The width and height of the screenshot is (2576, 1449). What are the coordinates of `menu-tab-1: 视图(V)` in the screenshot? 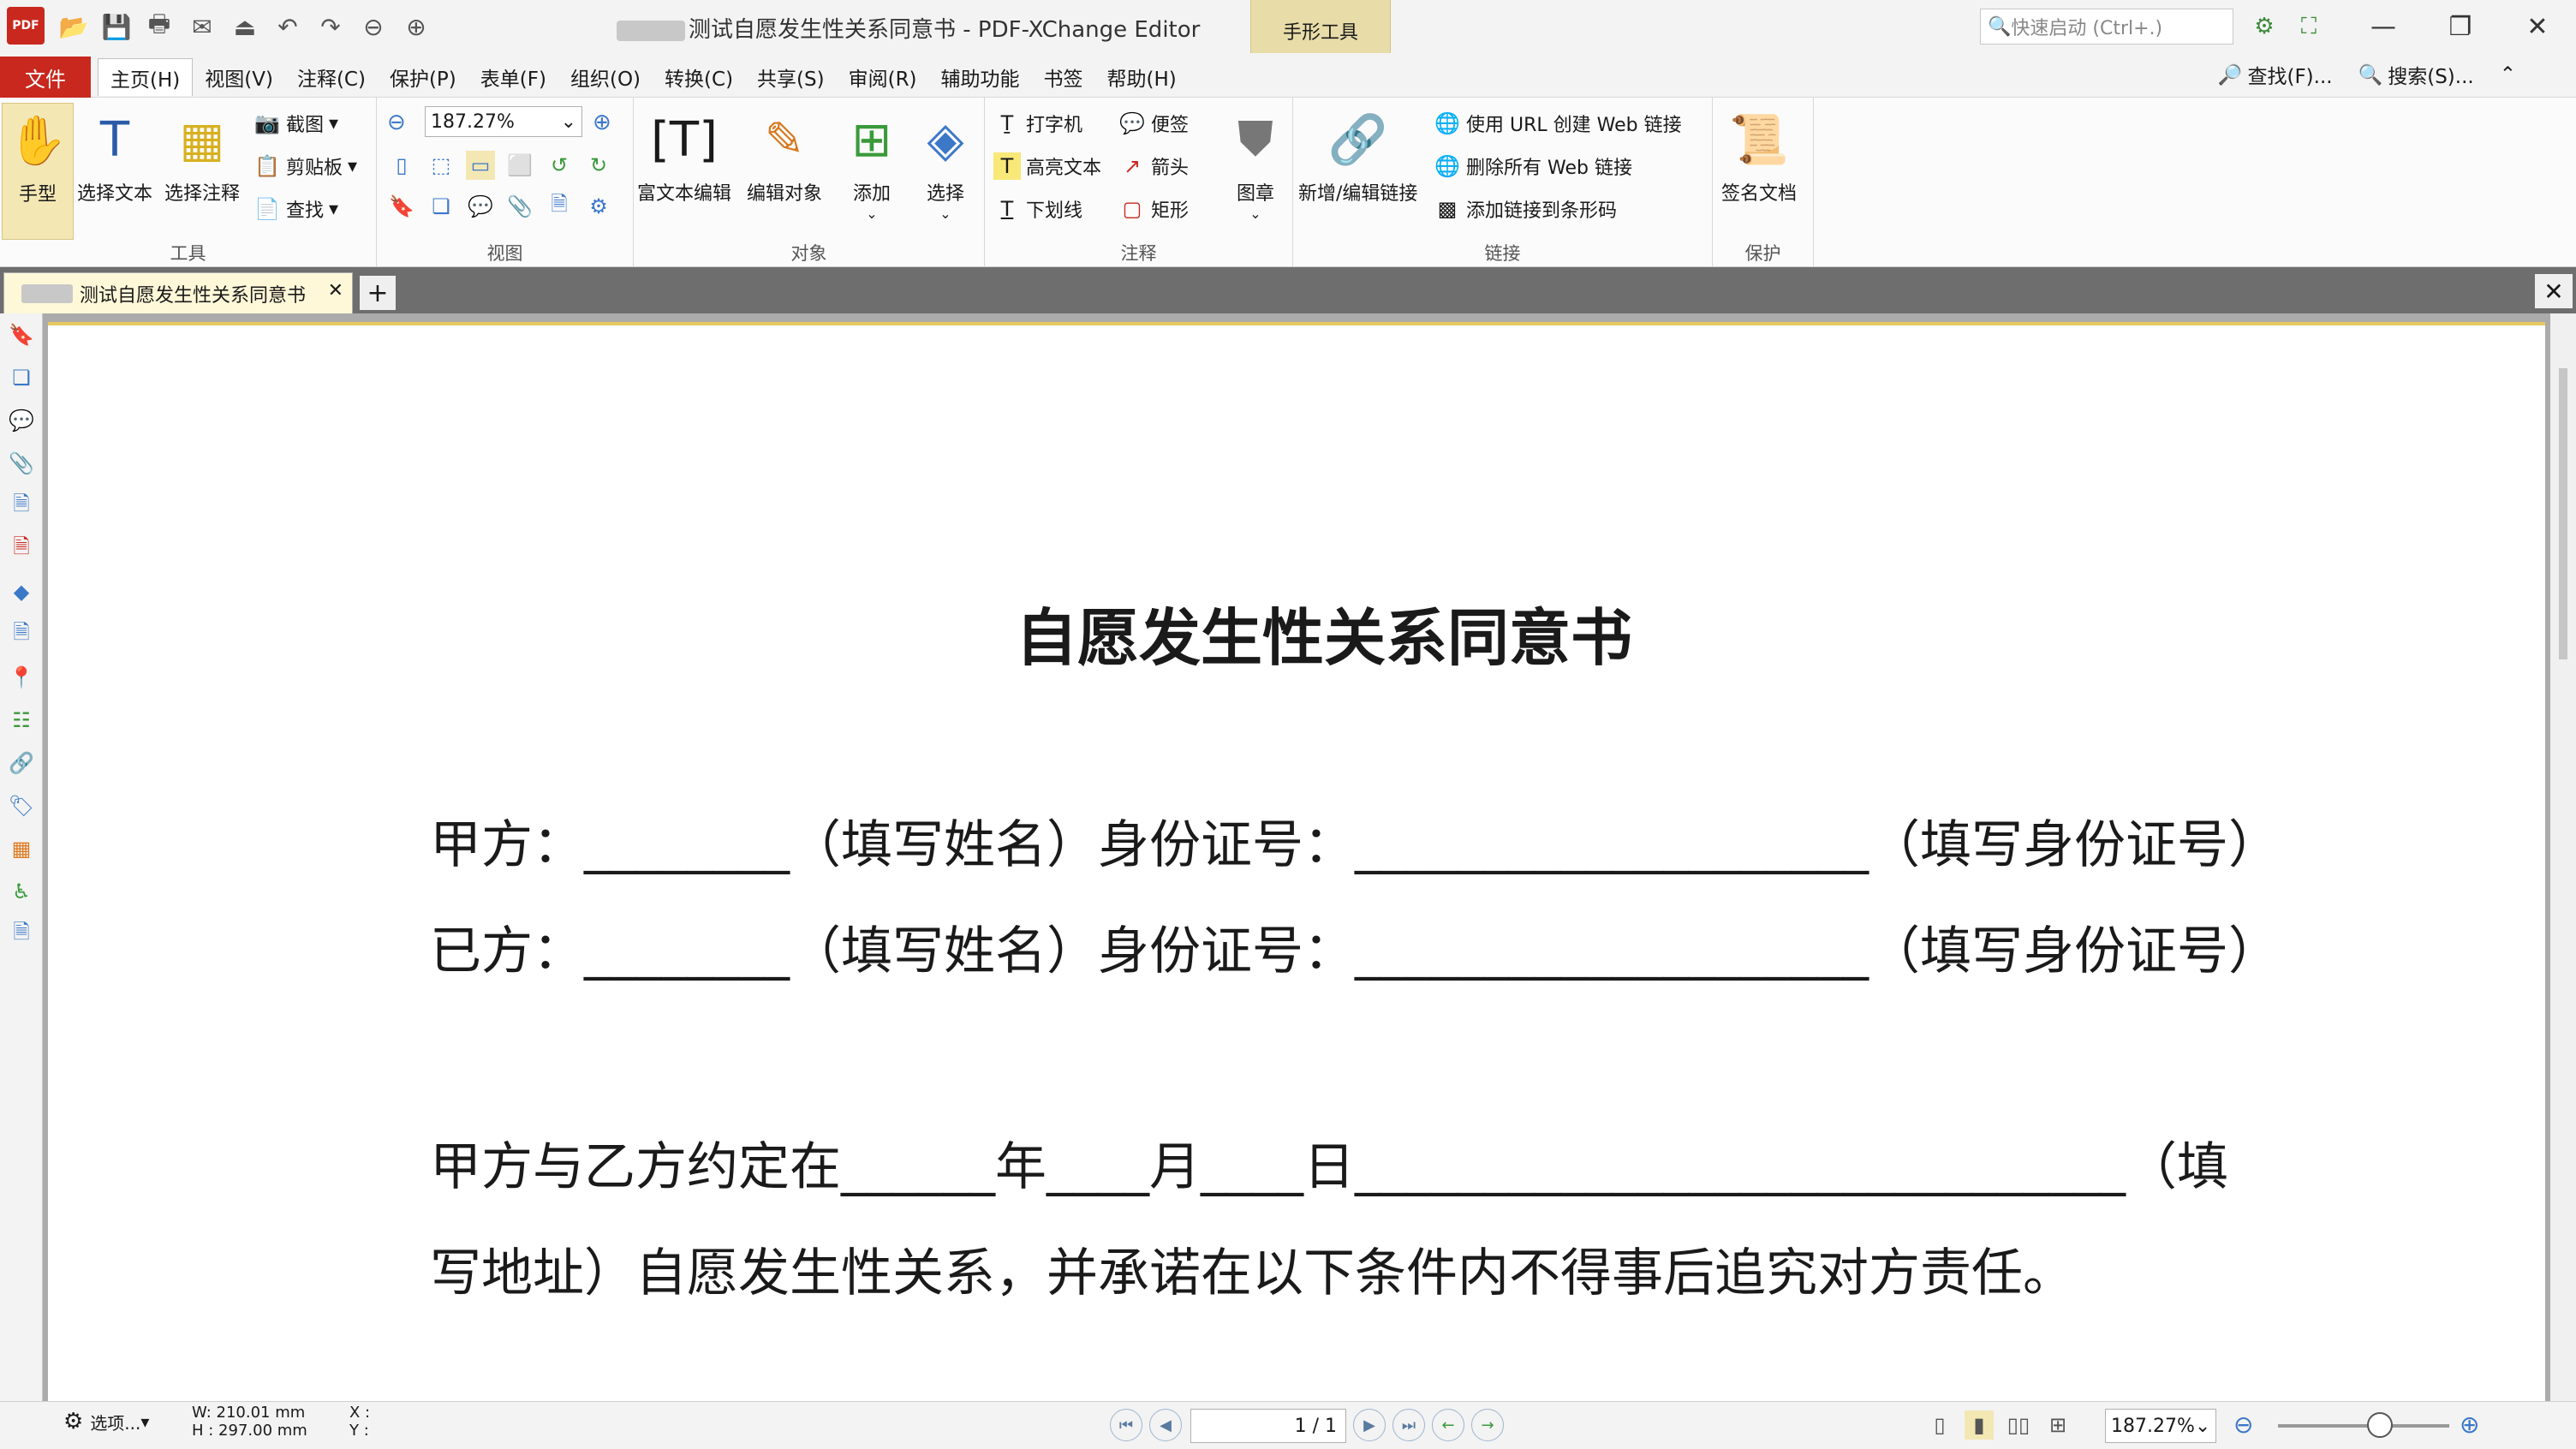 It's located at (239, 77).